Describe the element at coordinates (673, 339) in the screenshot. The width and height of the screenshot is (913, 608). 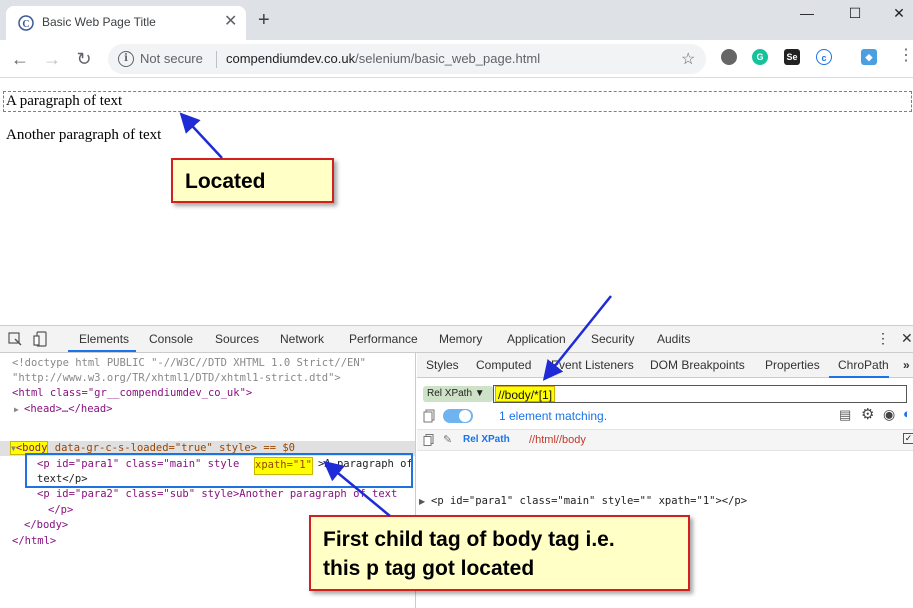
I see `tab-audits: Audits` at that location.